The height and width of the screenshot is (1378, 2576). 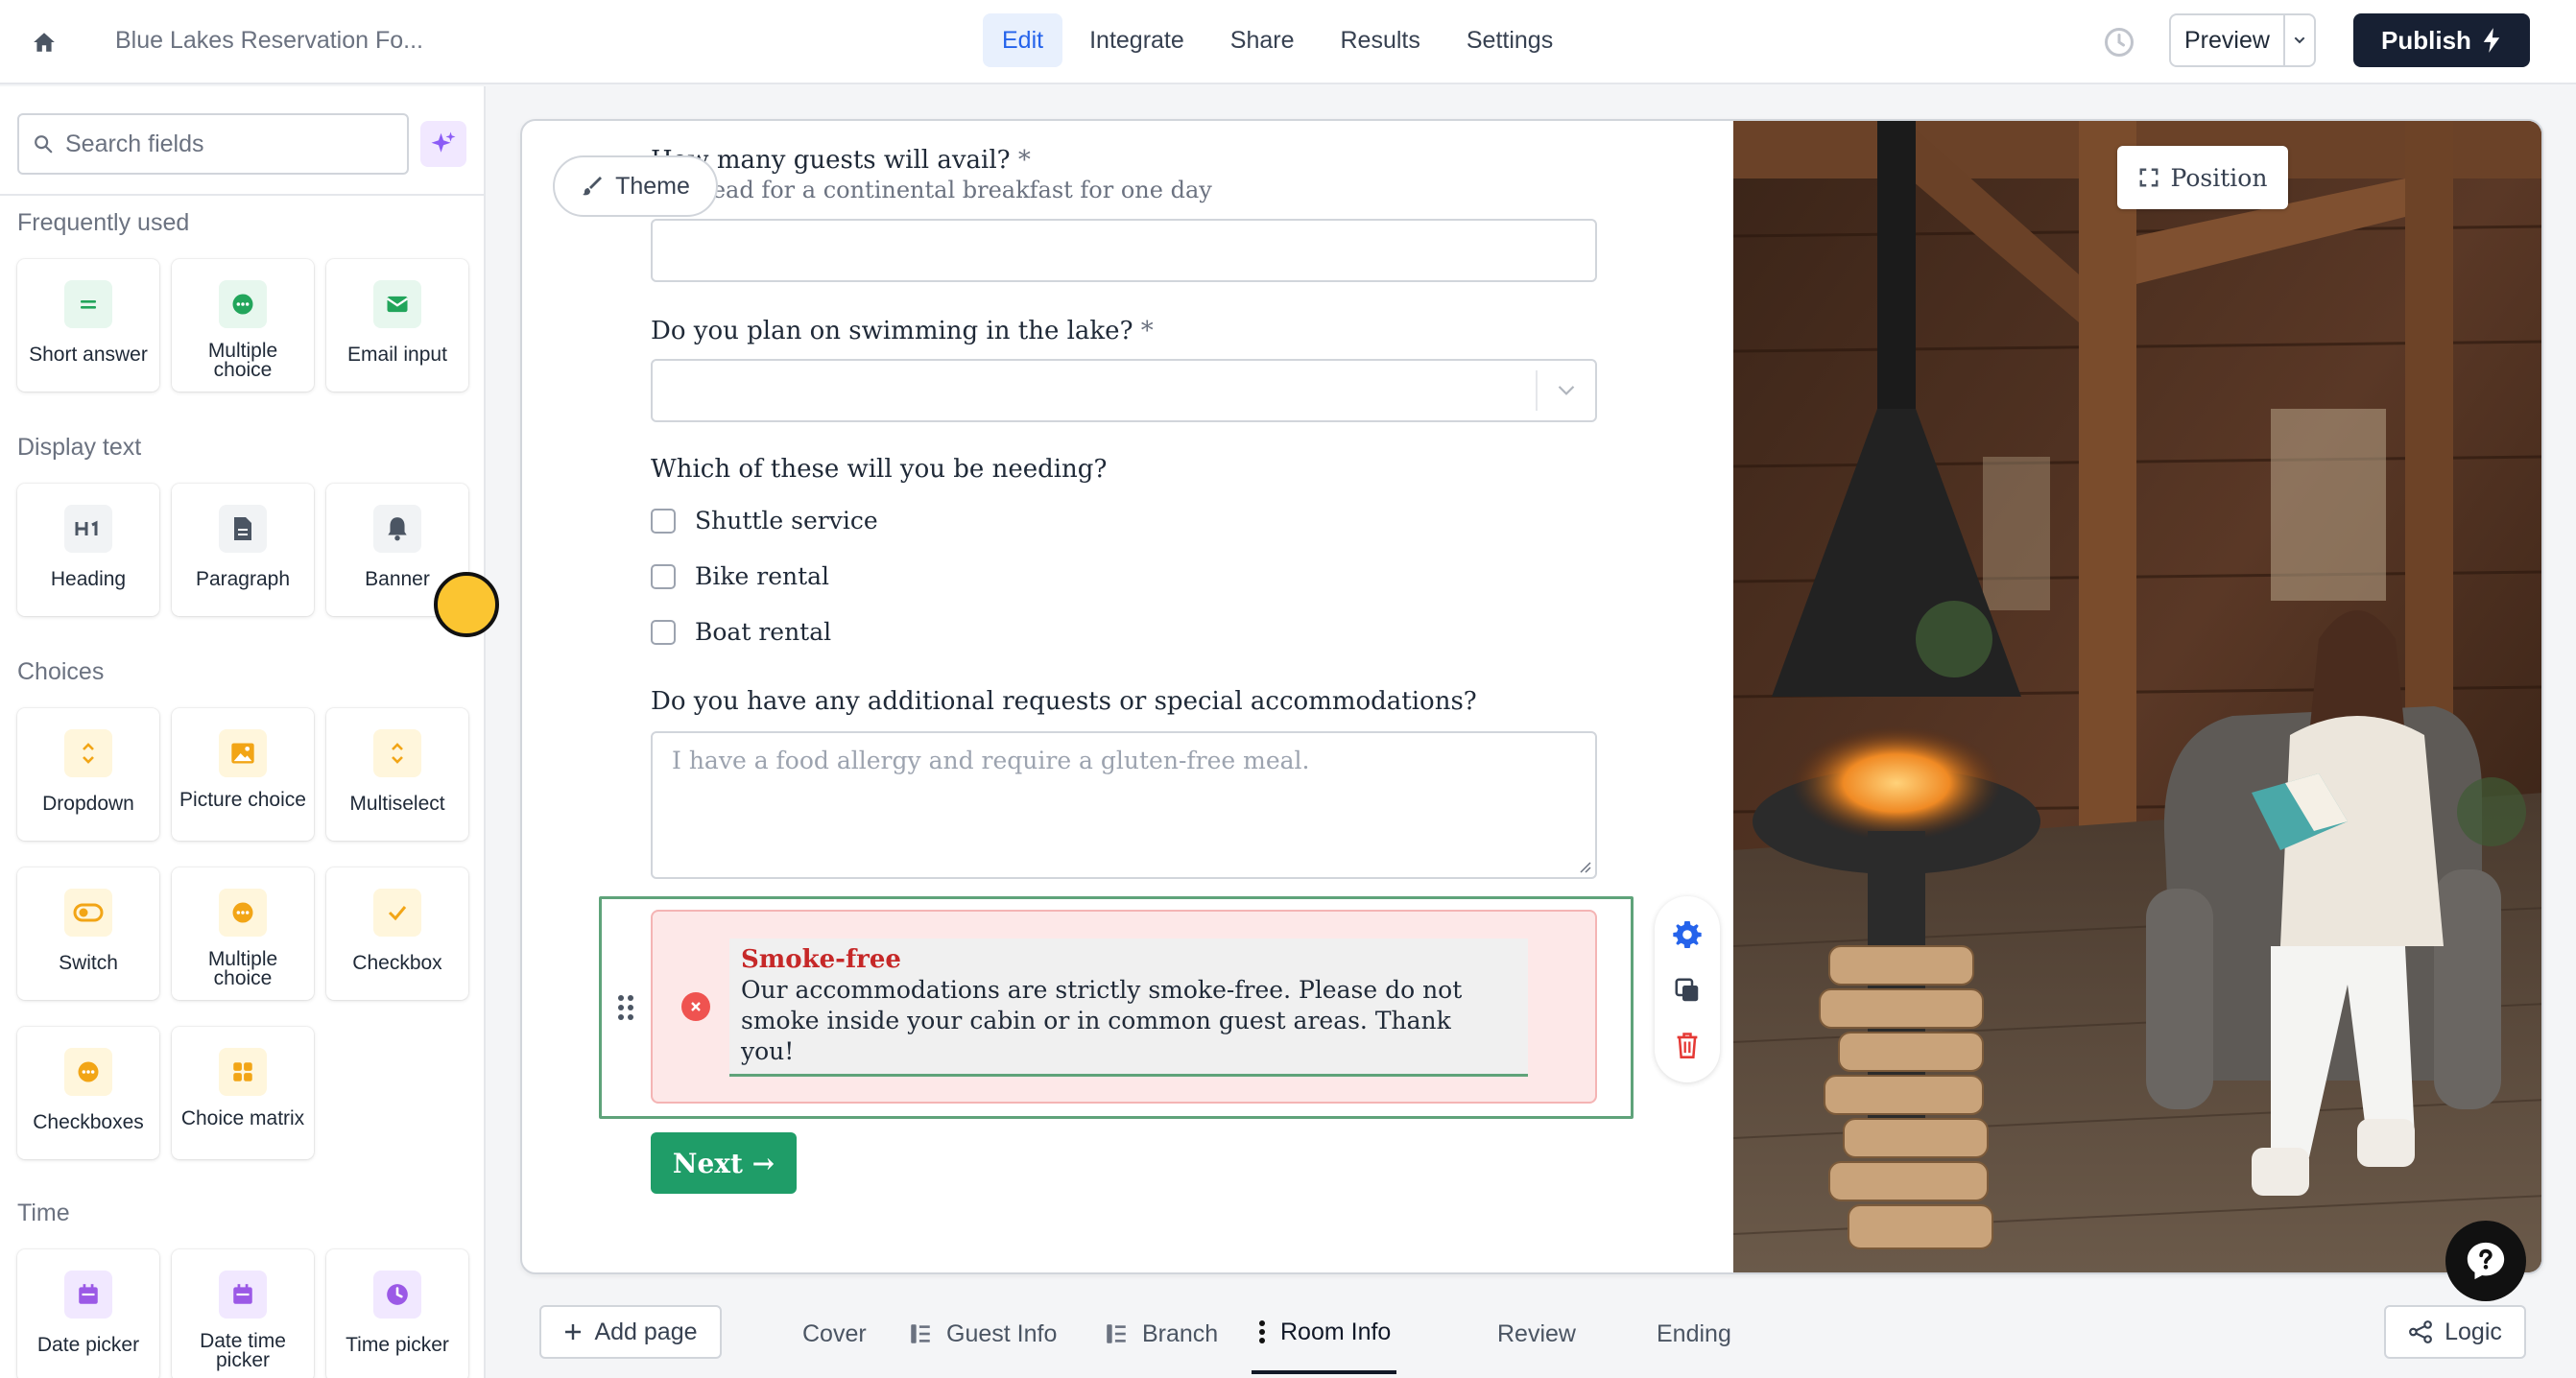 What do you see at coordinates (397, 355) in the screenshot?
I see `field-label: Email input` at bounding box center [397, 355].